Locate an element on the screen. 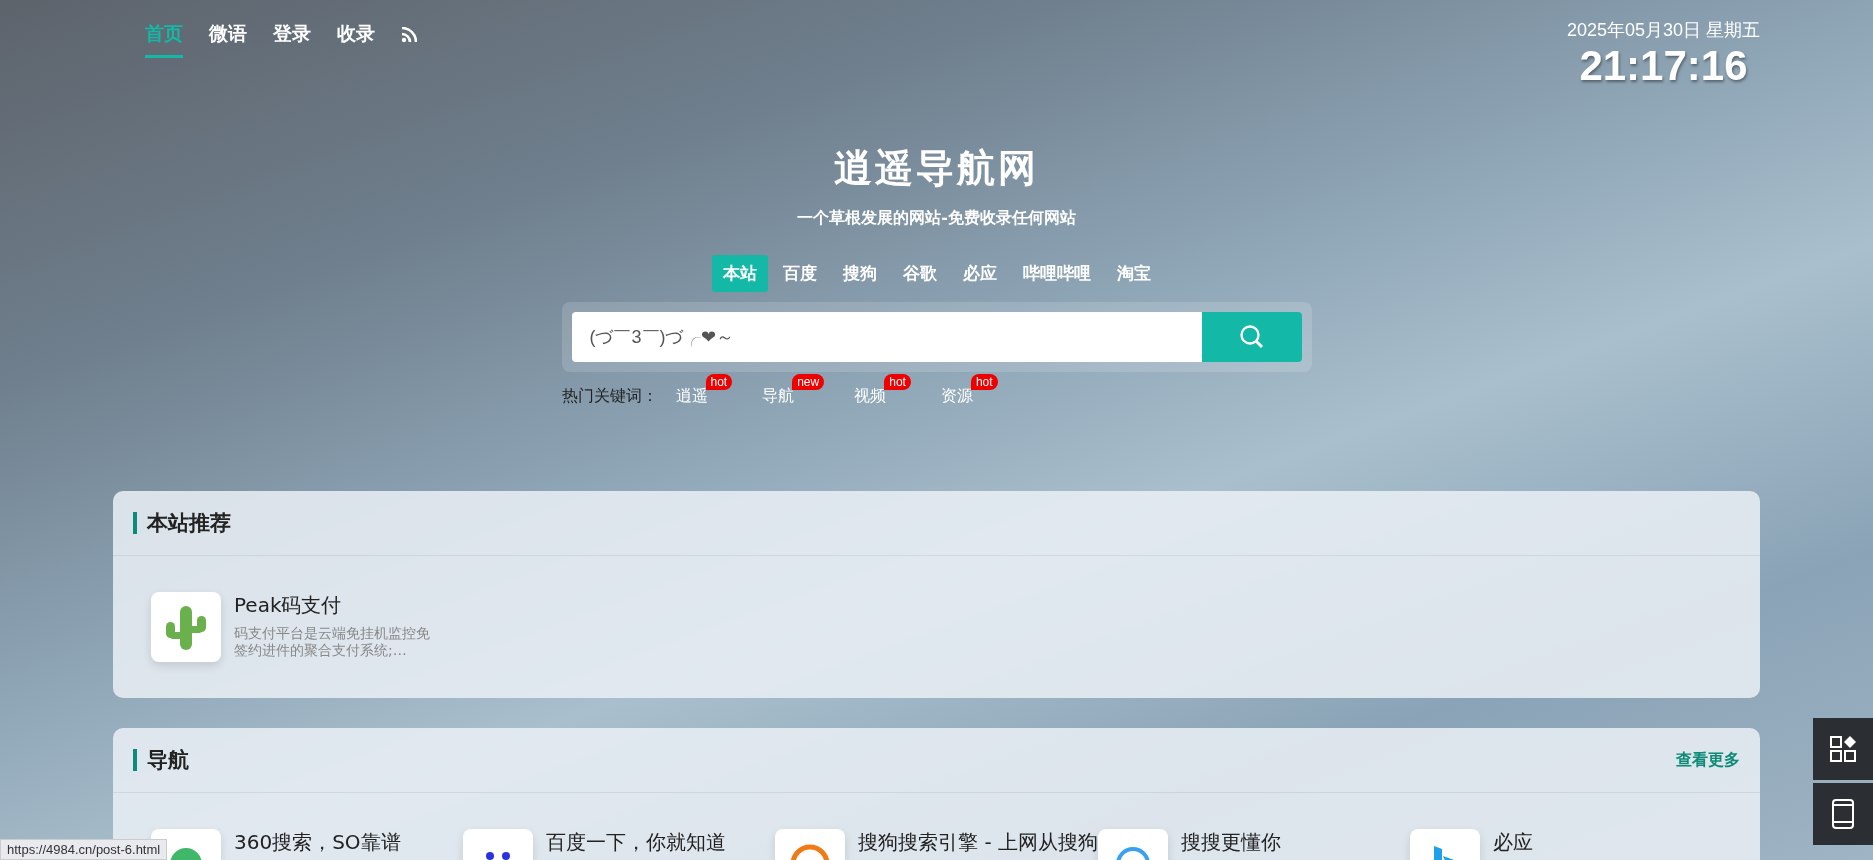 The height and width of the screenshot is (860, 1873). site-title: 逍遥导航网 is located at coordinates (936, 168).